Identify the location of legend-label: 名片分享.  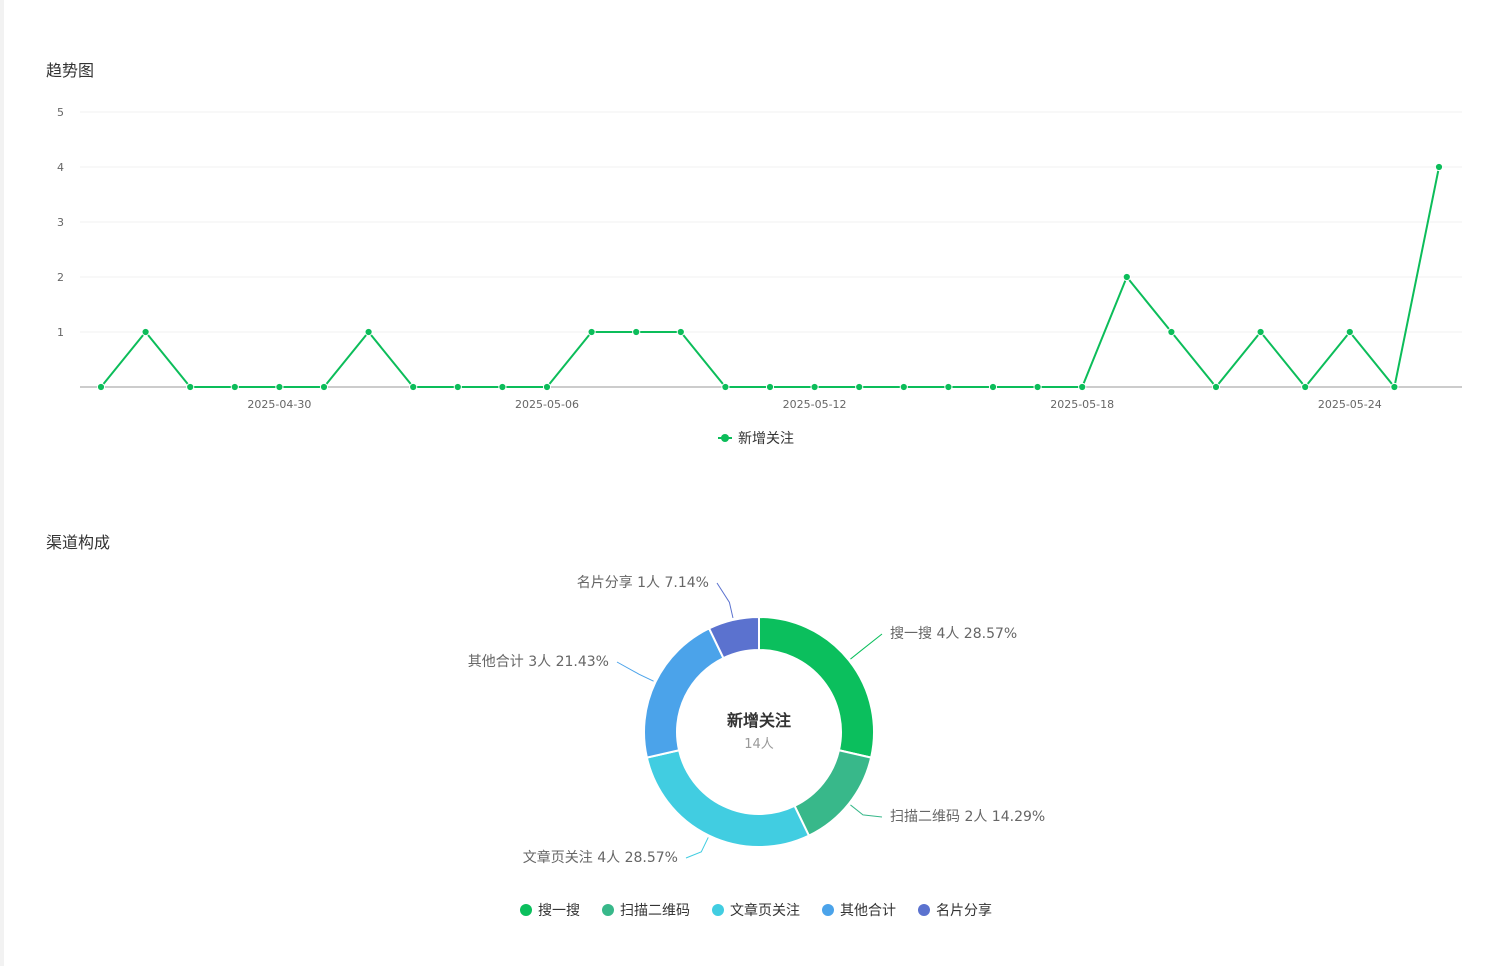
(964, 911).